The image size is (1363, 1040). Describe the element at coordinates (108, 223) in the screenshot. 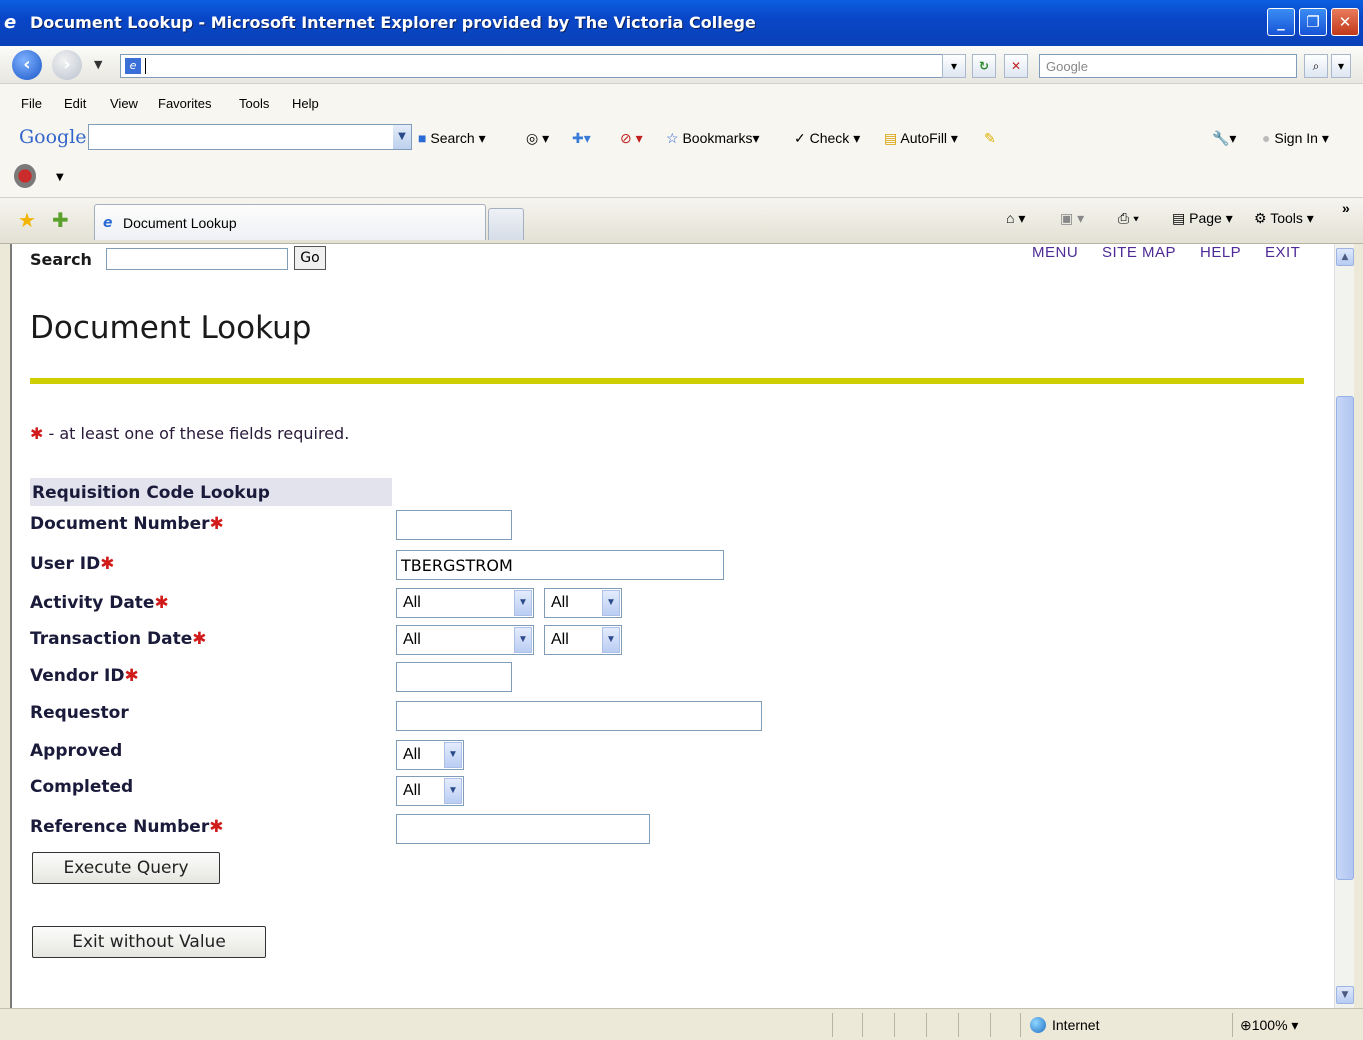

I see `tab-ie-icon: e` at that location.